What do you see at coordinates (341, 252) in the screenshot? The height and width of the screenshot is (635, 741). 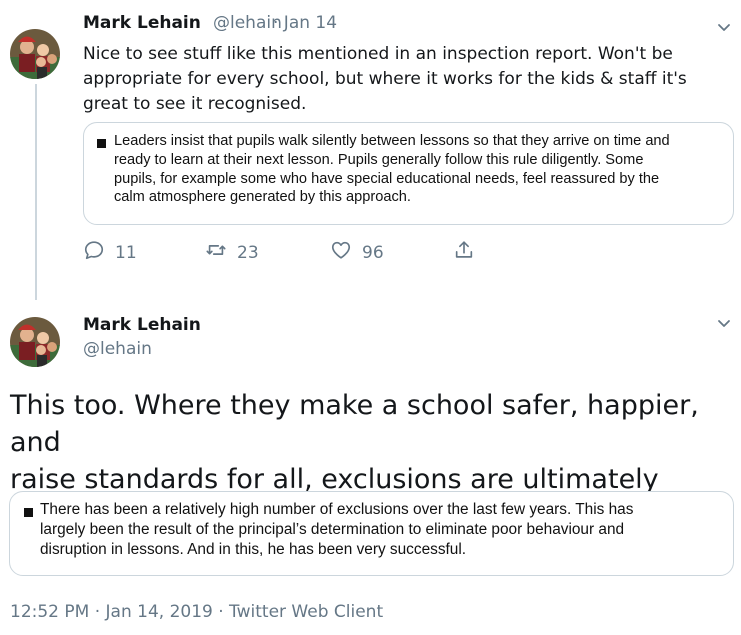 I see `like-icon` at bounding box center [341, 252].